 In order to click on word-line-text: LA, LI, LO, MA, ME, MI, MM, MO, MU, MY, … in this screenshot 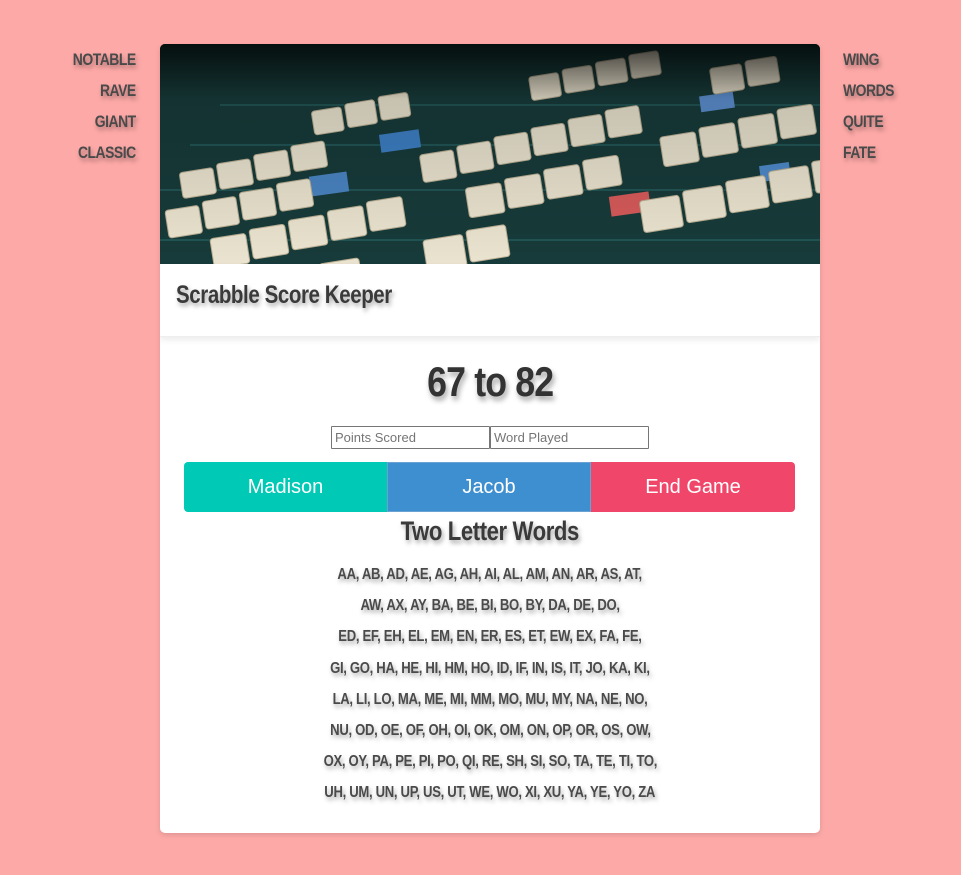, I will do `click(490, 699)`.